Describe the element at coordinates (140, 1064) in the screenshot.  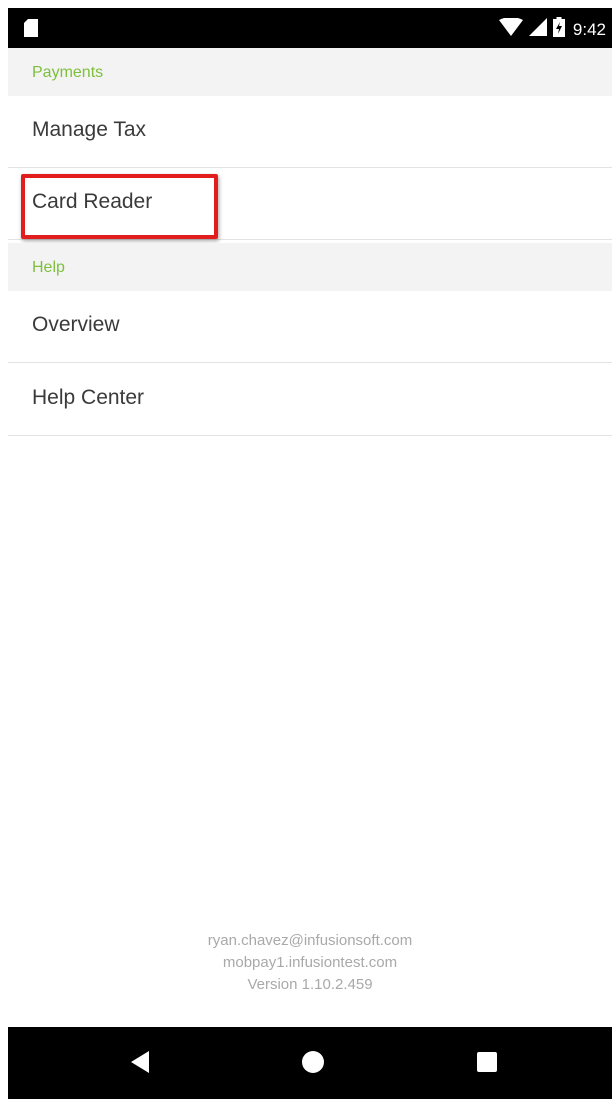
I see `back-icon` at that location.